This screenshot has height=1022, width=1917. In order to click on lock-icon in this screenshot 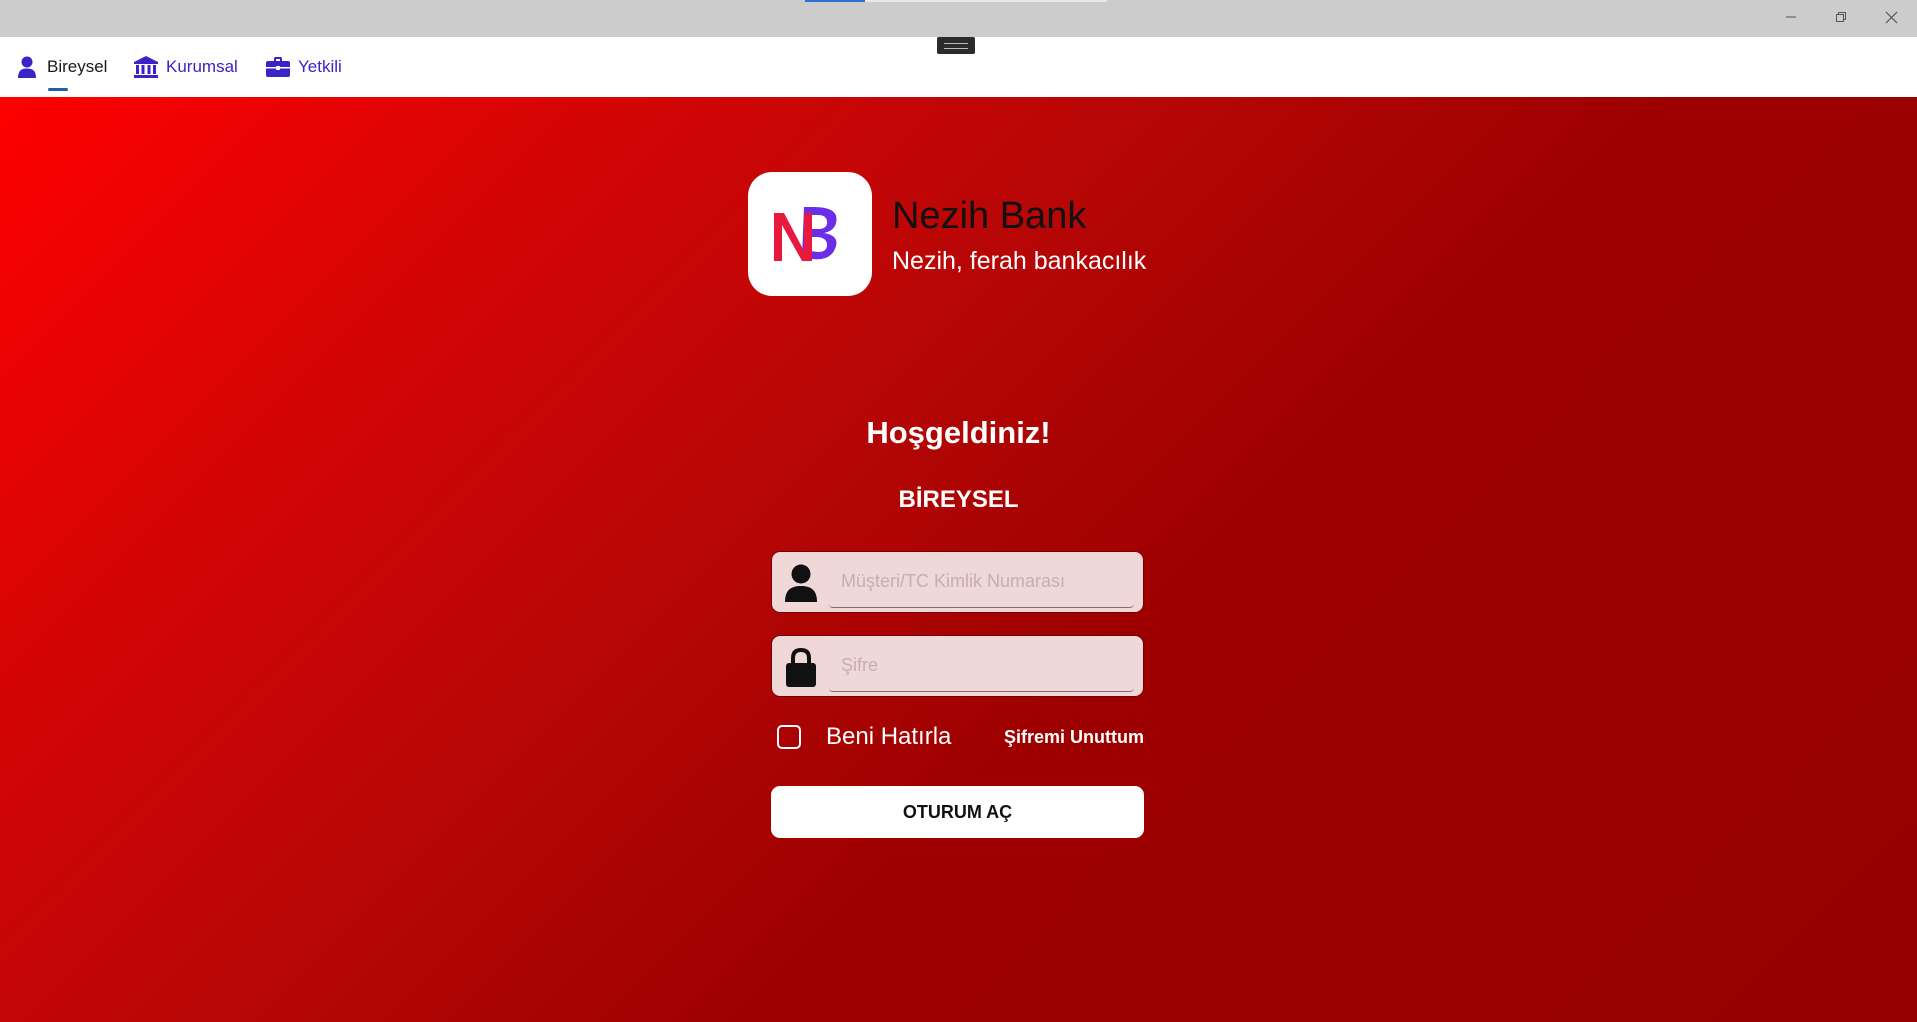, I will do `click(801, 667)`.